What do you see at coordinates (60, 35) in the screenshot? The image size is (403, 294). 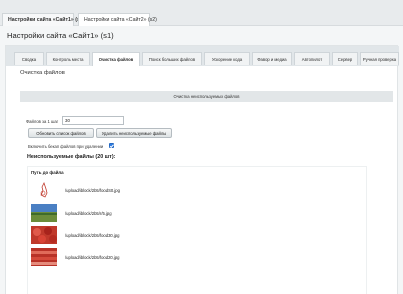 I see `page-title: Настройки сайта «Сайт1» (s1)` at bounding box center [60, 35].